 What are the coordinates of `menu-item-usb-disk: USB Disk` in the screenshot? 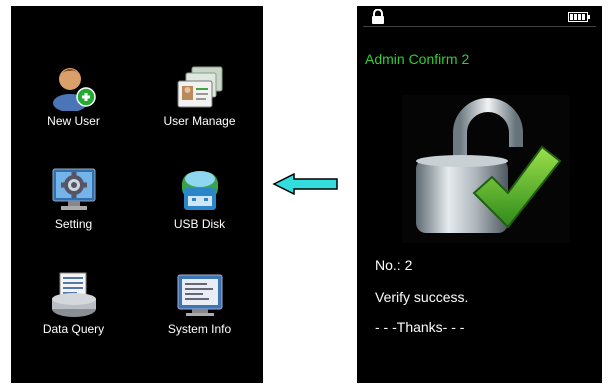 It's located at (199, 211).